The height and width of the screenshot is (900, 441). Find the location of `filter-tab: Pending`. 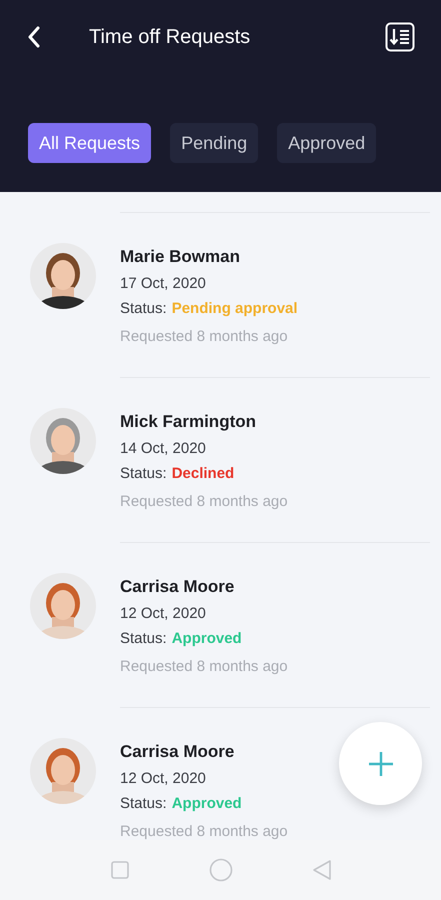

filter-tab: Pending is located at coordinates (214, 143).